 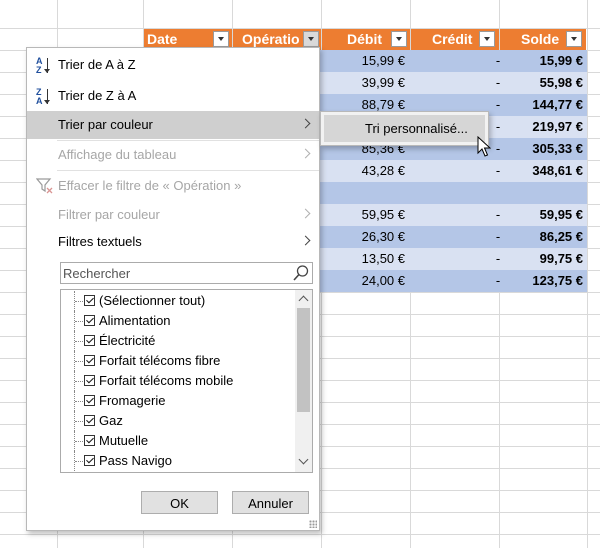 I want to click on menu-separator, so click(x=188, y=170).